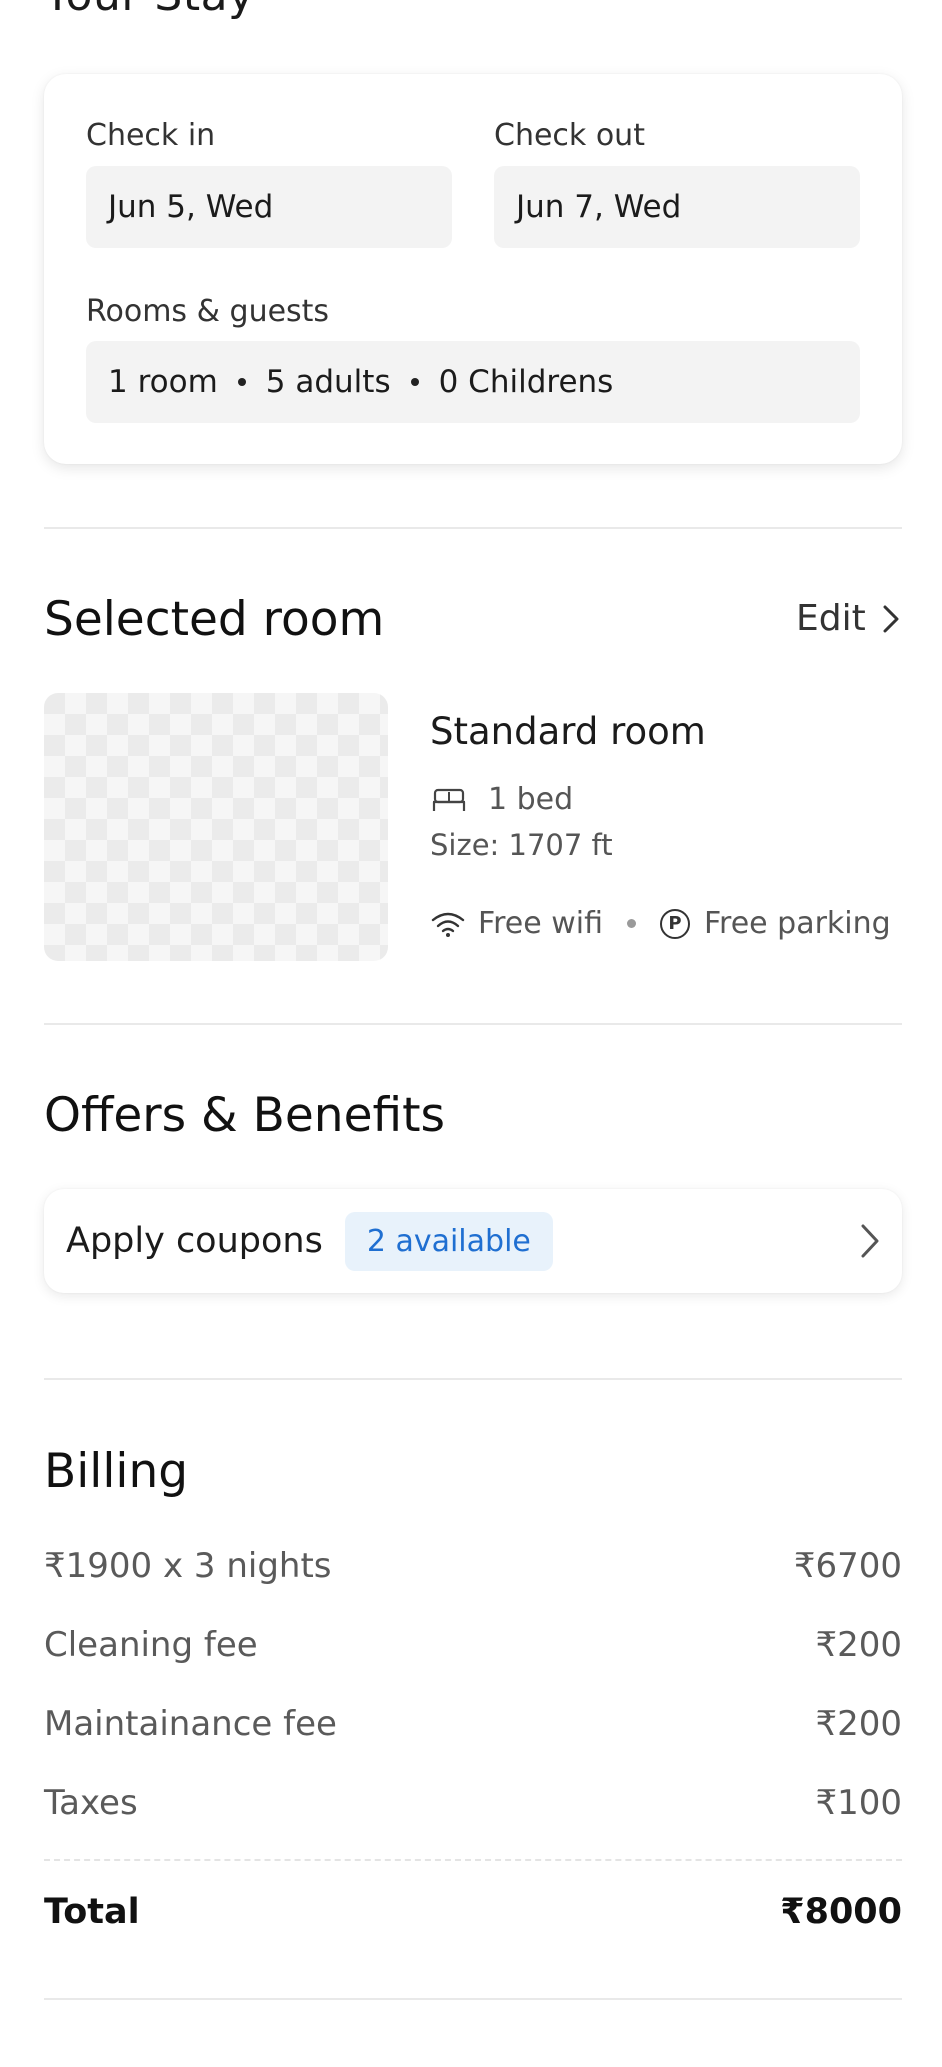 The width and height of the screenshot is (942, 2067). What do you see at coordinates (831, 618) in the screenshot?
I see `edit-label: Edit` at bounding box center [831, 618].